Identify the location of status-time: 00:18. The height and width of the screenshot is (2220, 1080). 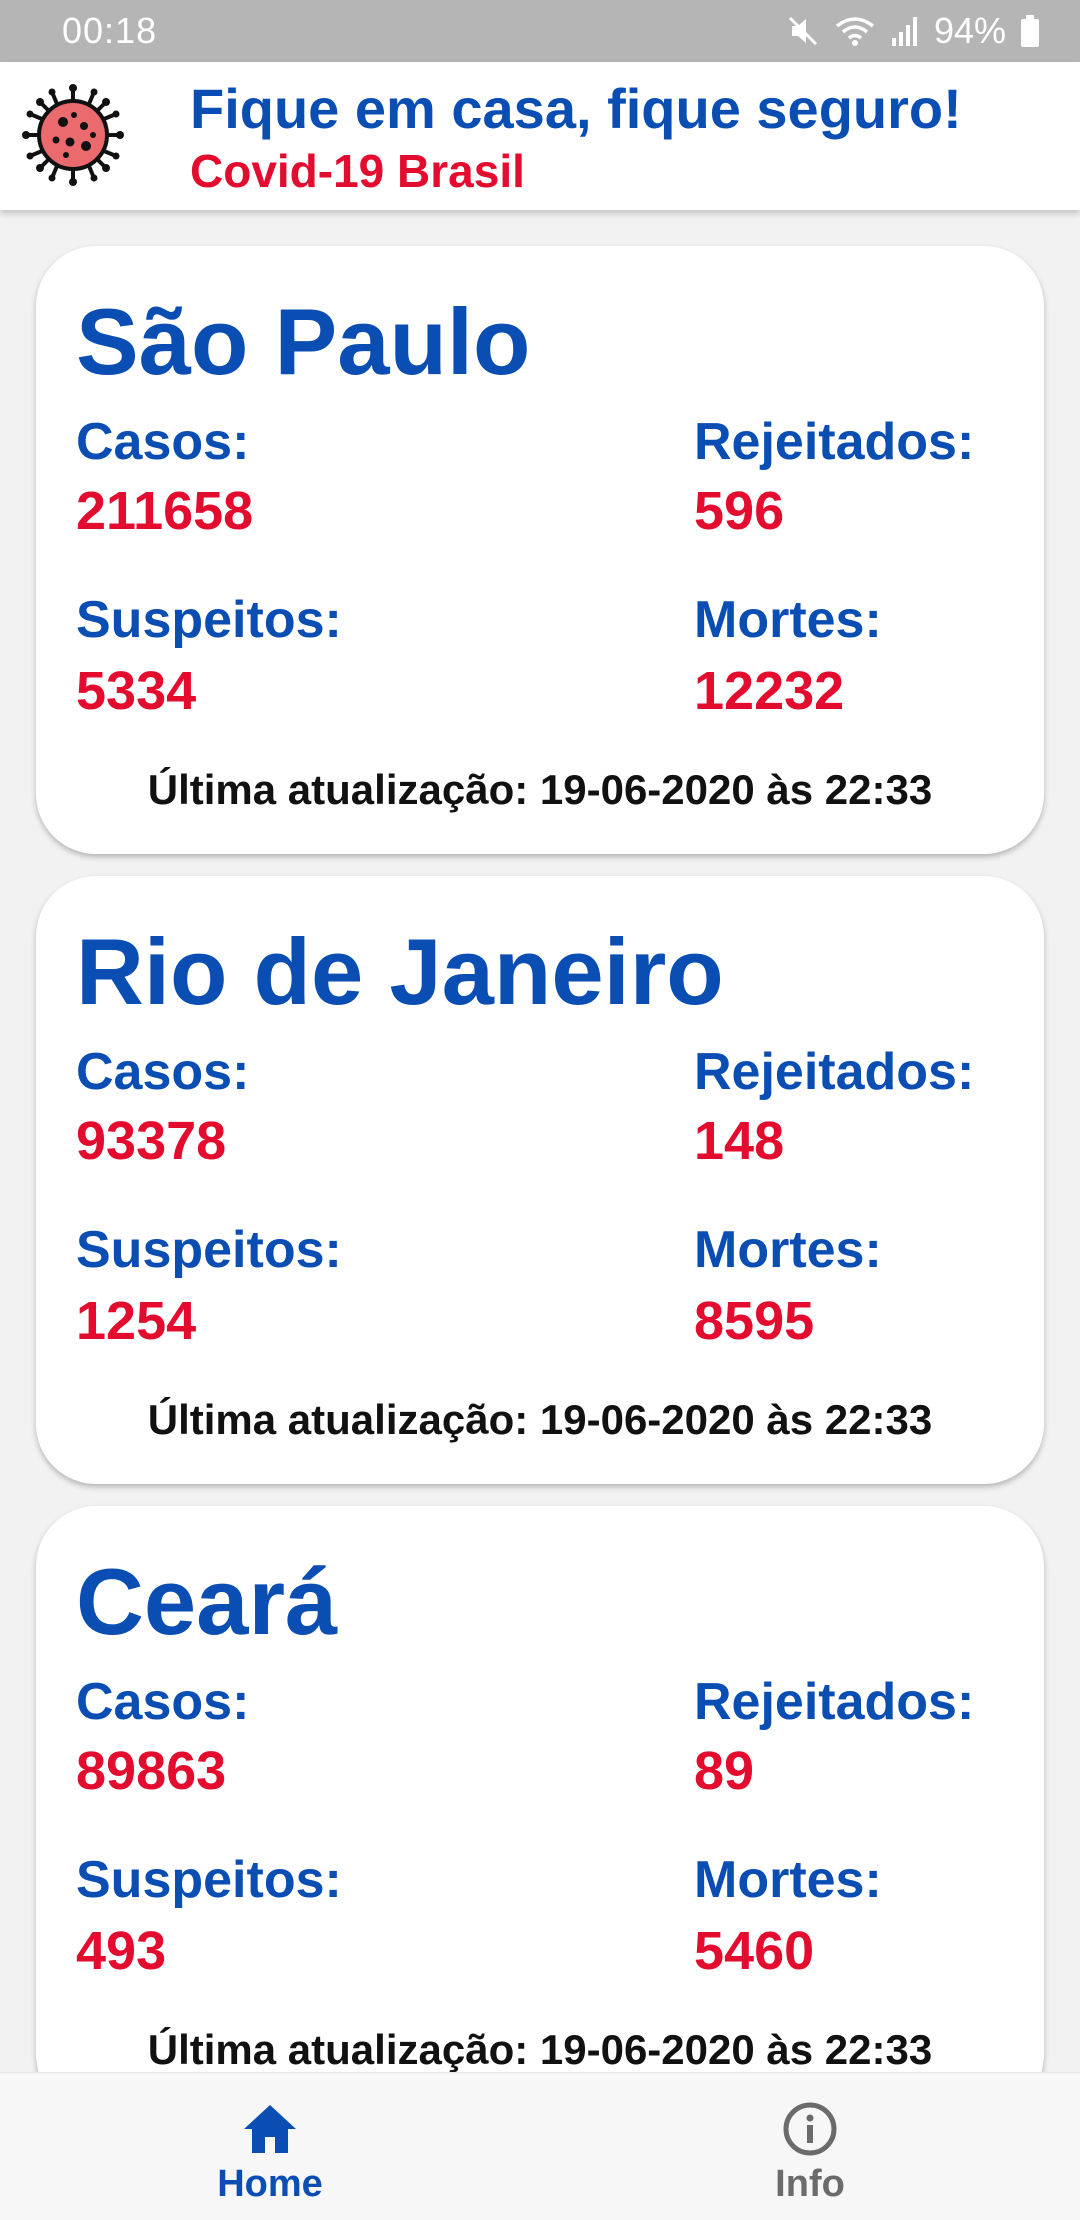
(110, 30).